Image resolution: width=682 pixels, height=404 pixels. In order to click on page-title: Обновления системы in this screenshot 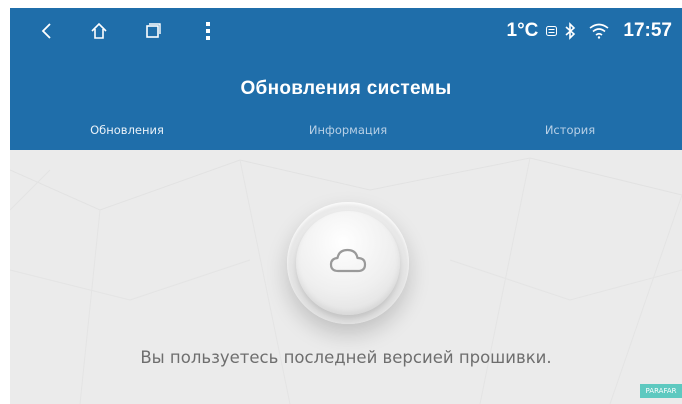, I will do `click(346, 88)`.